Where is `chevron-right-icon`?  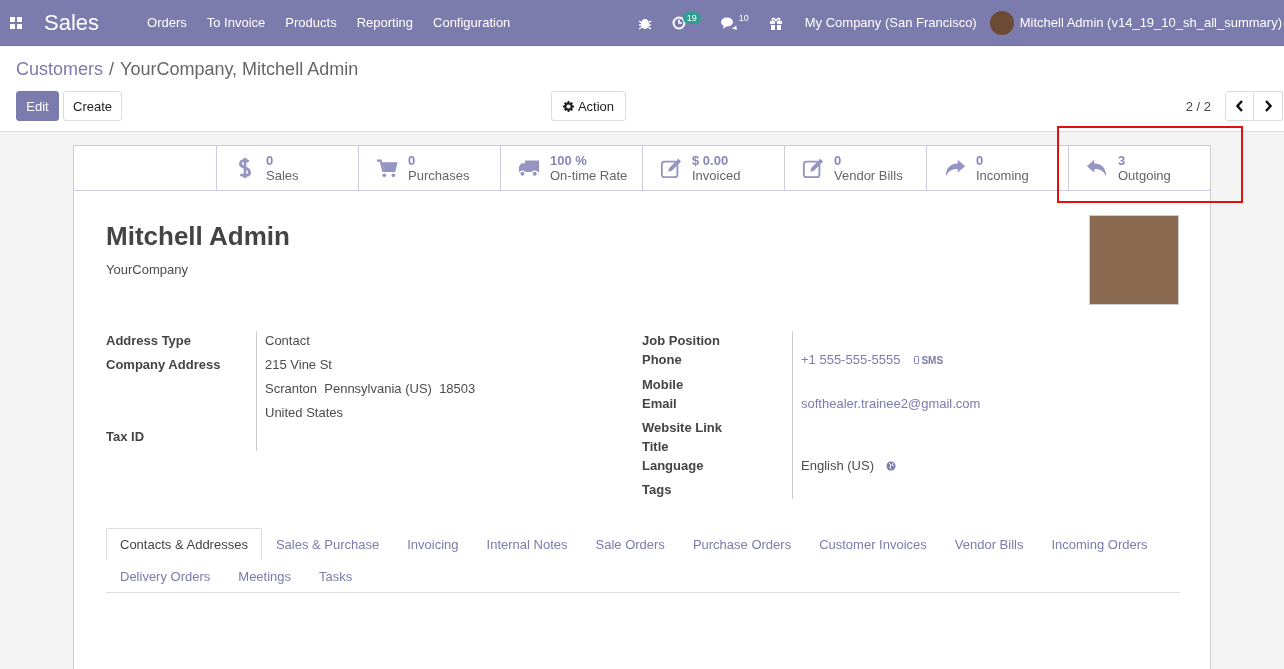
chevron-right-icon is located at coordinates (1268, 106).